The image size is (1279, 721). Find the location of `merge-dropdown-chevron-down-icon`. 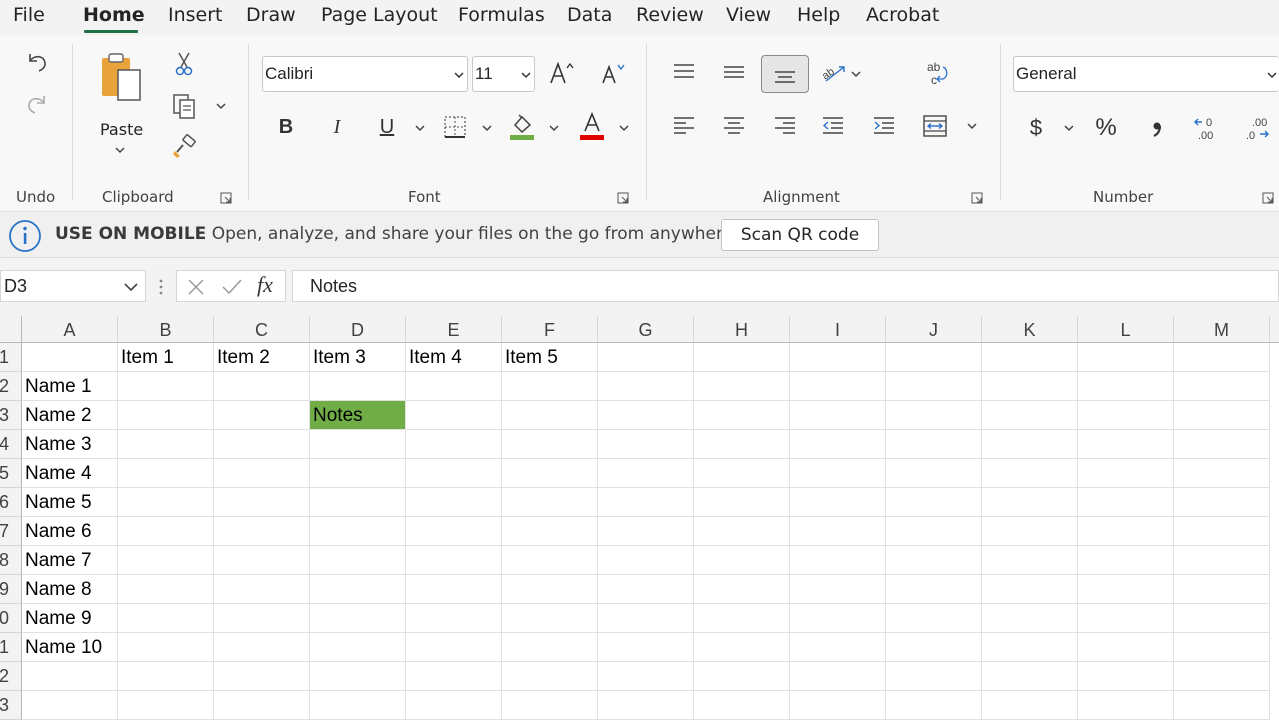

merge-dropdown-chevron-down-icon is located at coordinates (972, 126).